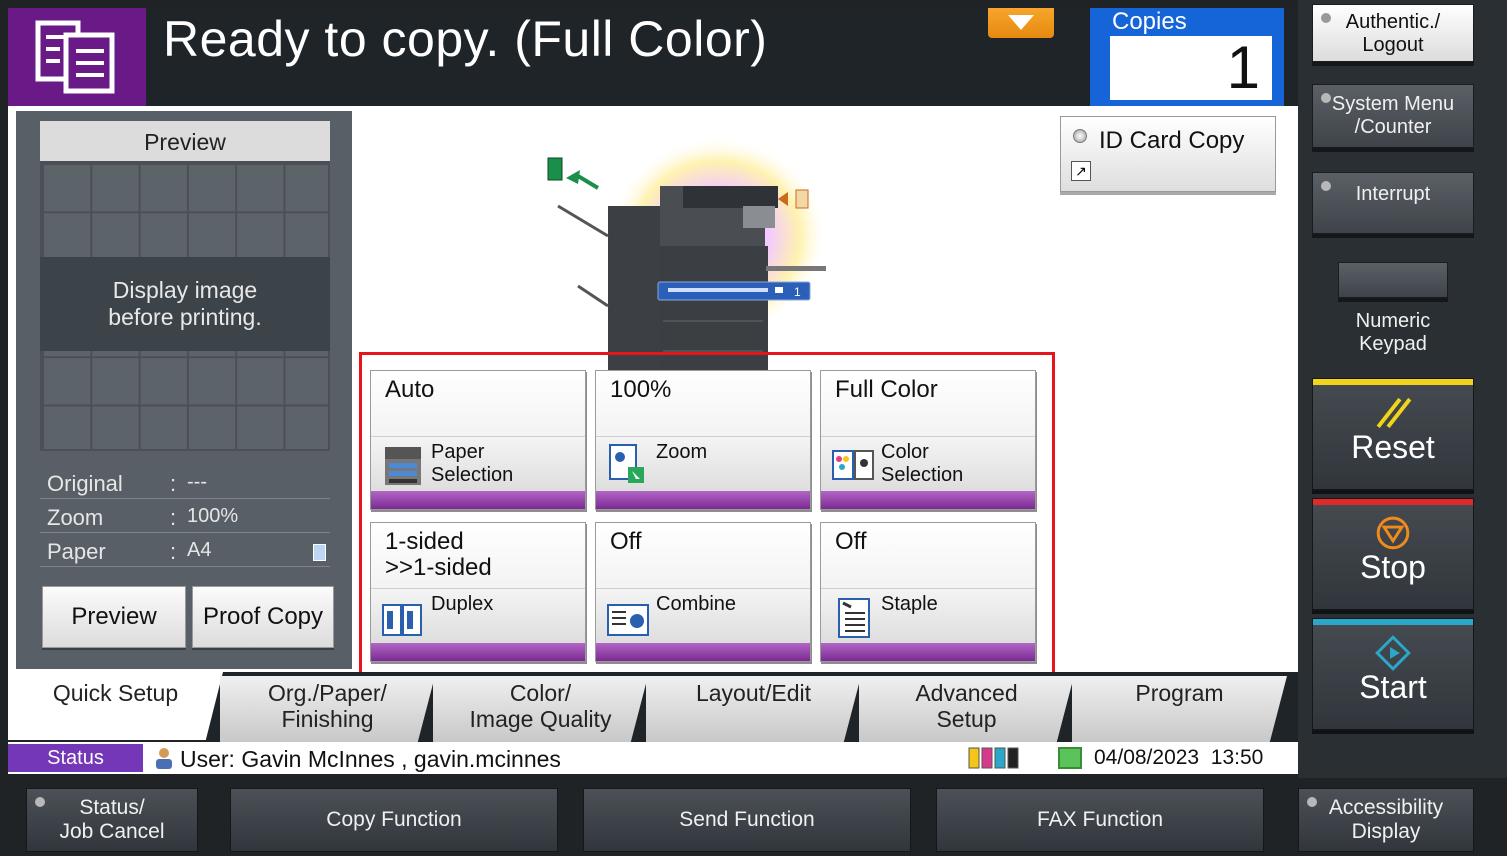 The image size is (1507, 856). What do you see at coordinates (747, 820) in the screenshot?
I see `send-function-key: Send Function` at bounding box center [747, 820].